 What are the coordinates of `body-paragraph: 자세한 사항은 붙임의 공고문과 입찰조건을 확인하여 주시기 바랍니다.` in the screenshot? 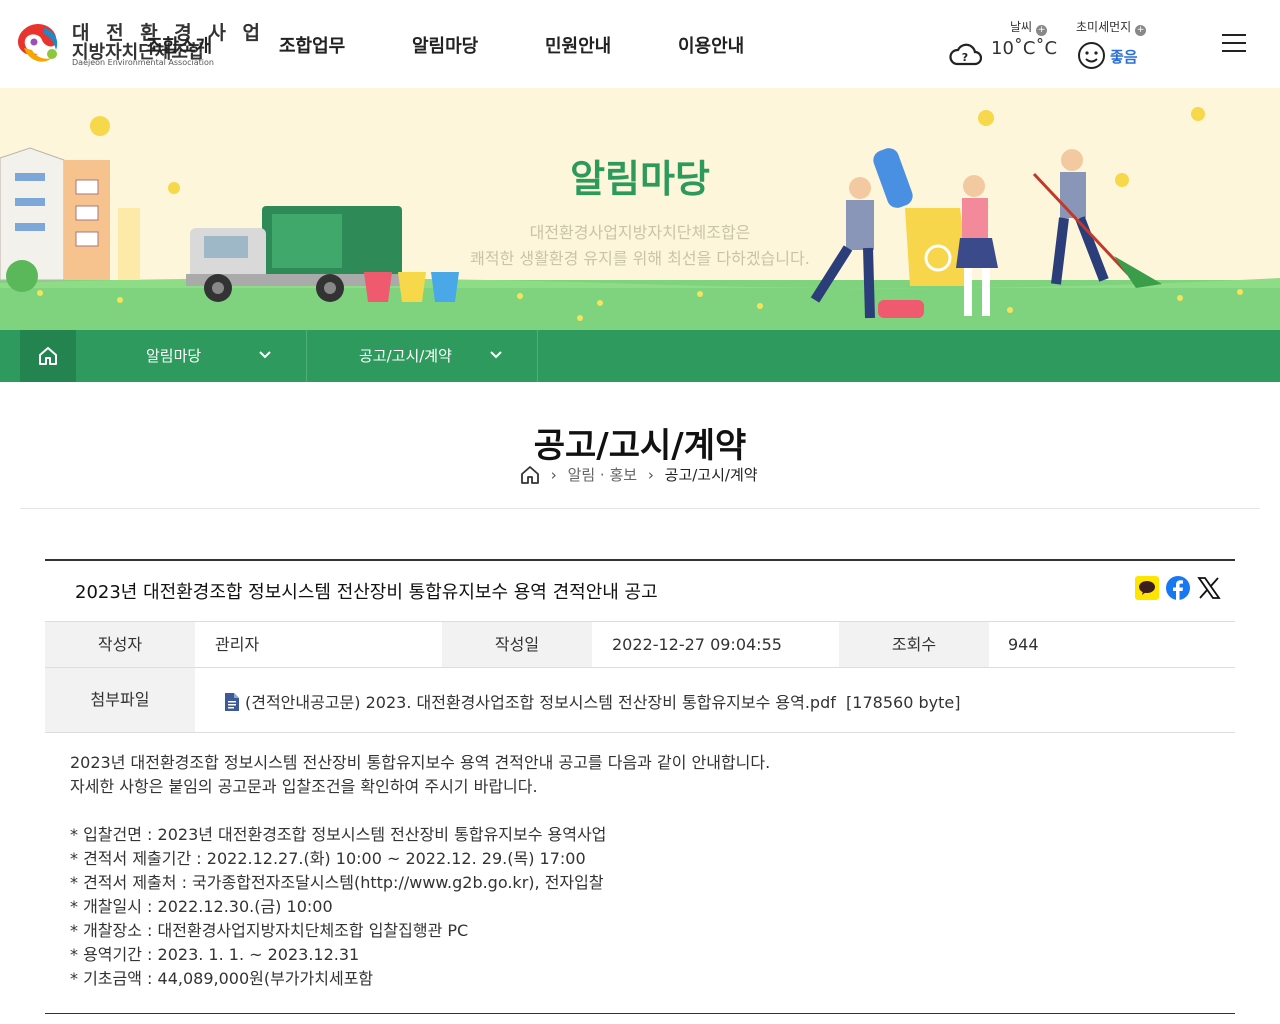 It's located at (304, 786).